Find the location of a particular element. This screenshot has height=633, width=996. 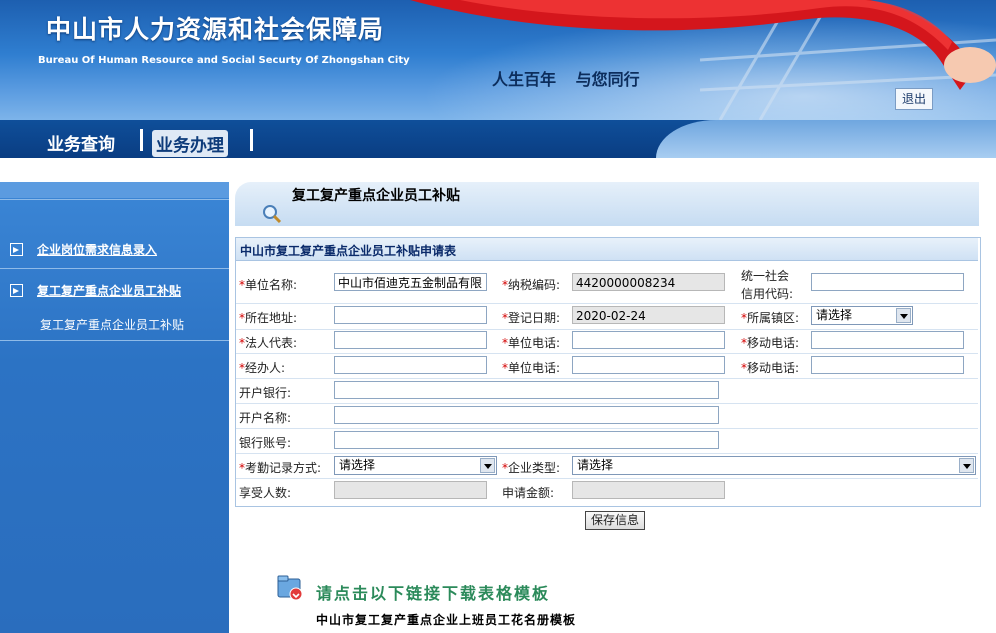

unit-phone-label-2: *单位电话: is located at coordinates (531, 368).